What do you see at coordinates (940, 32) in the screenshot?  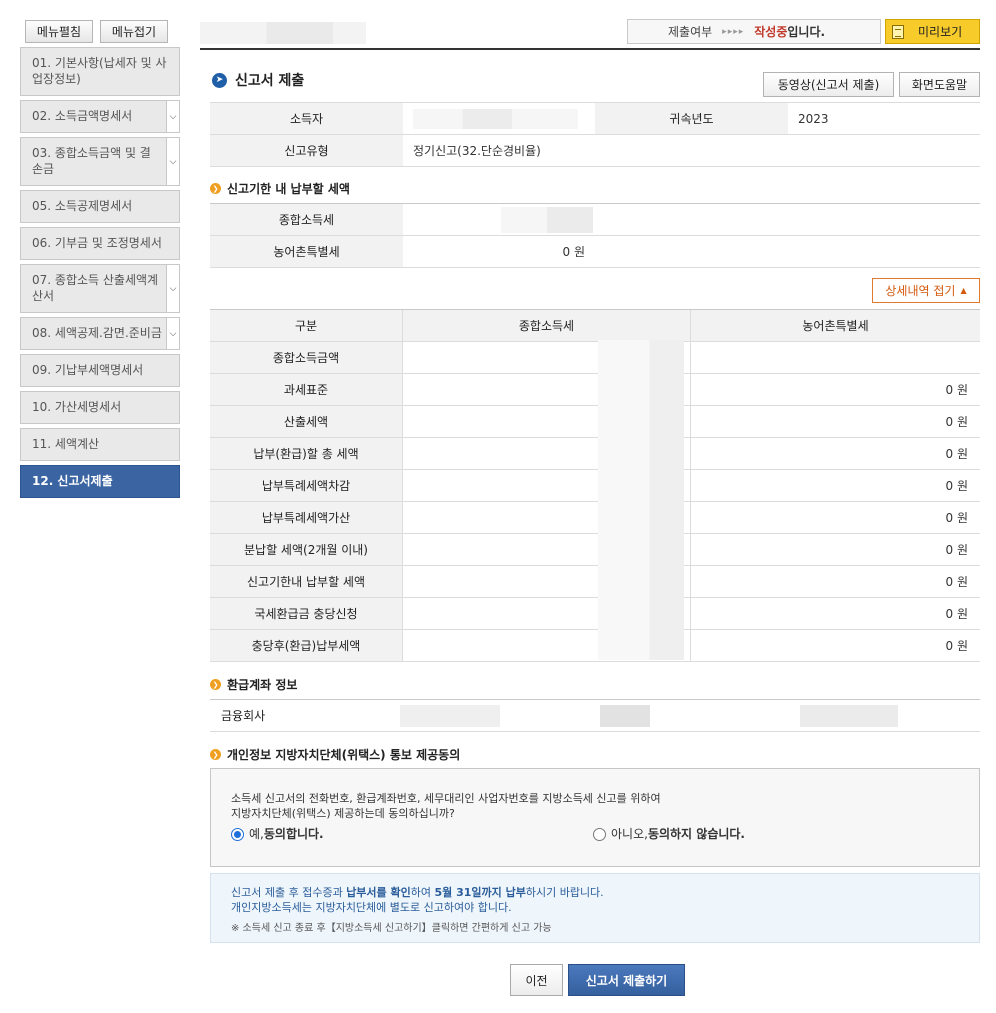 I see `preview-label: 미리보기` at bounding box center [940, 32].